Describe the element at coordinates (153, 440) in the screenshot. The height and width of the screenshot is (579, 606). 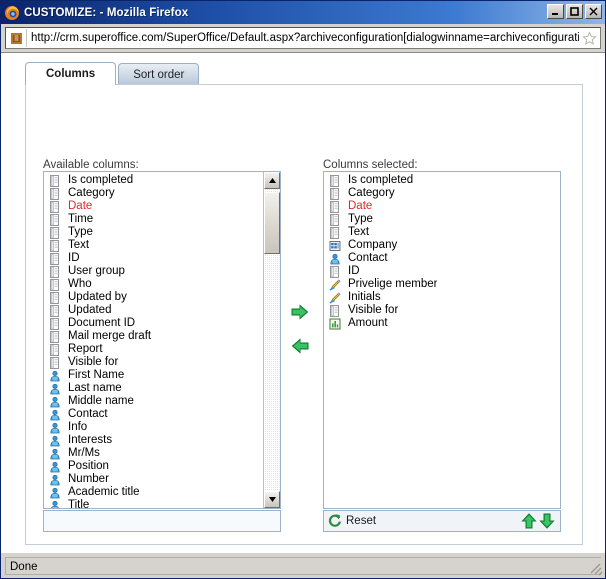
I see `list-item: Interests` at that location.